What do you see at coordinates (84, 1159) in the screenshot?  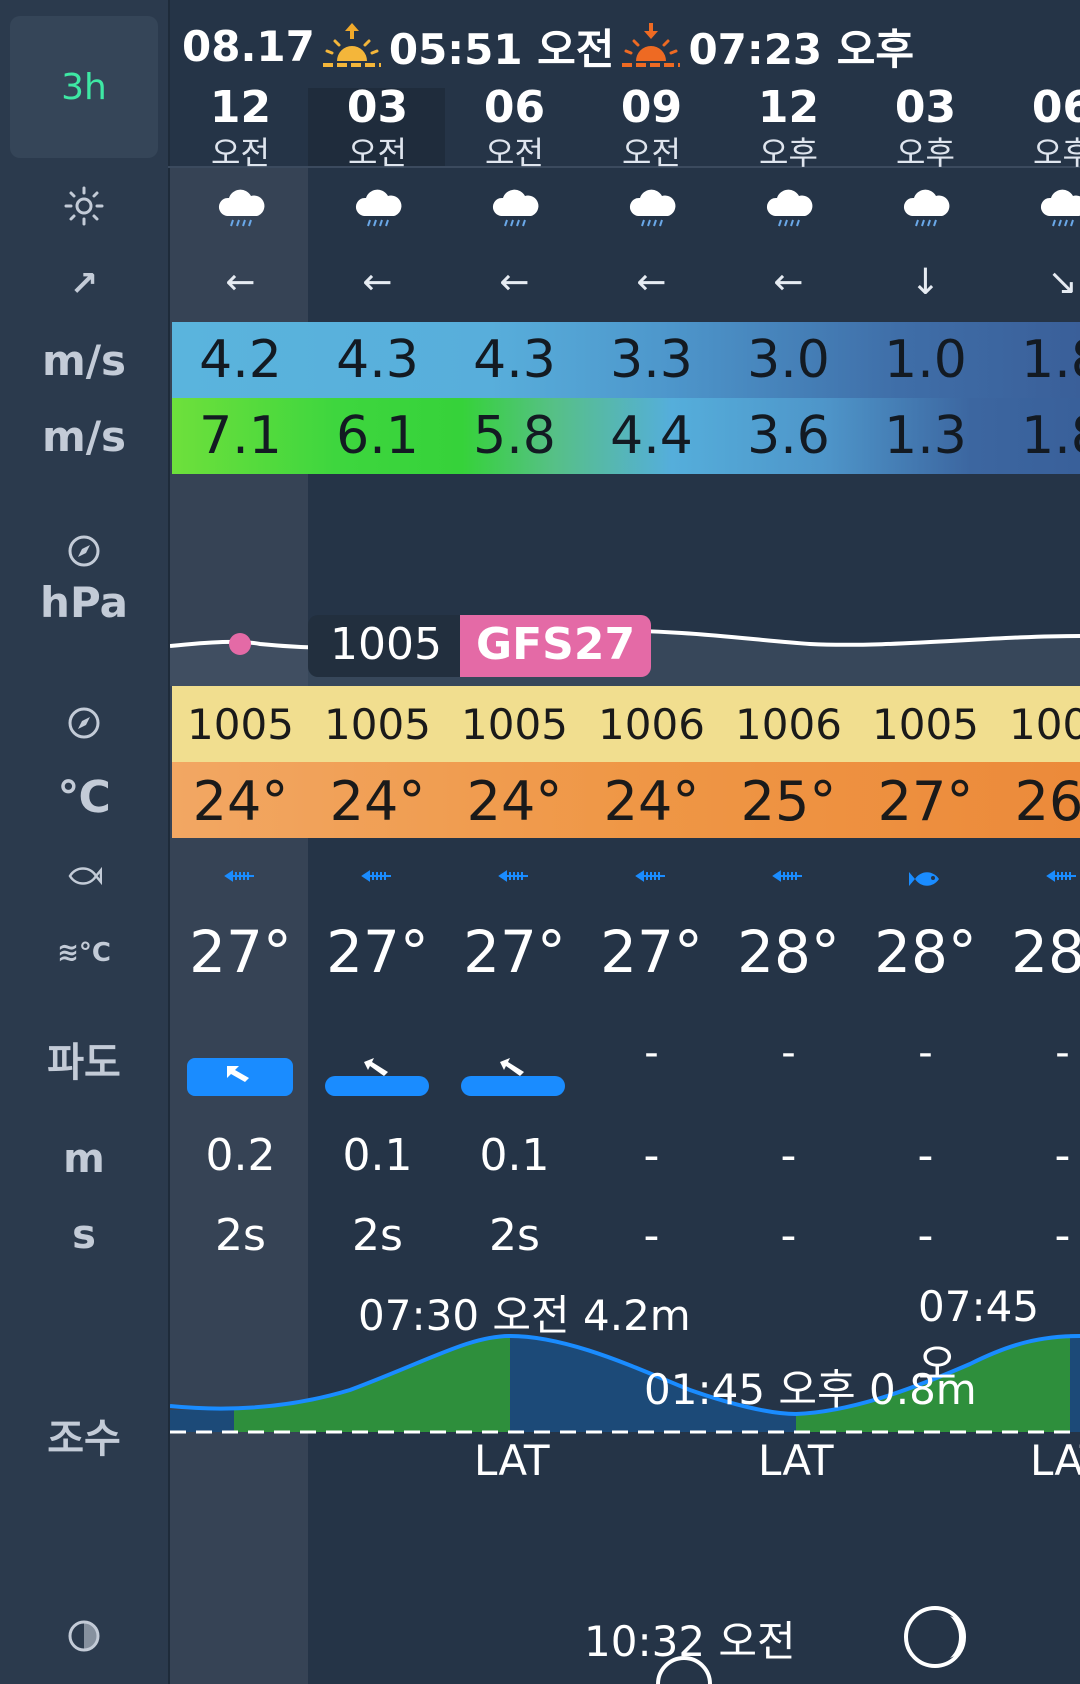 I see `wave-height-unit: m` at bounding box center [84, 1159].